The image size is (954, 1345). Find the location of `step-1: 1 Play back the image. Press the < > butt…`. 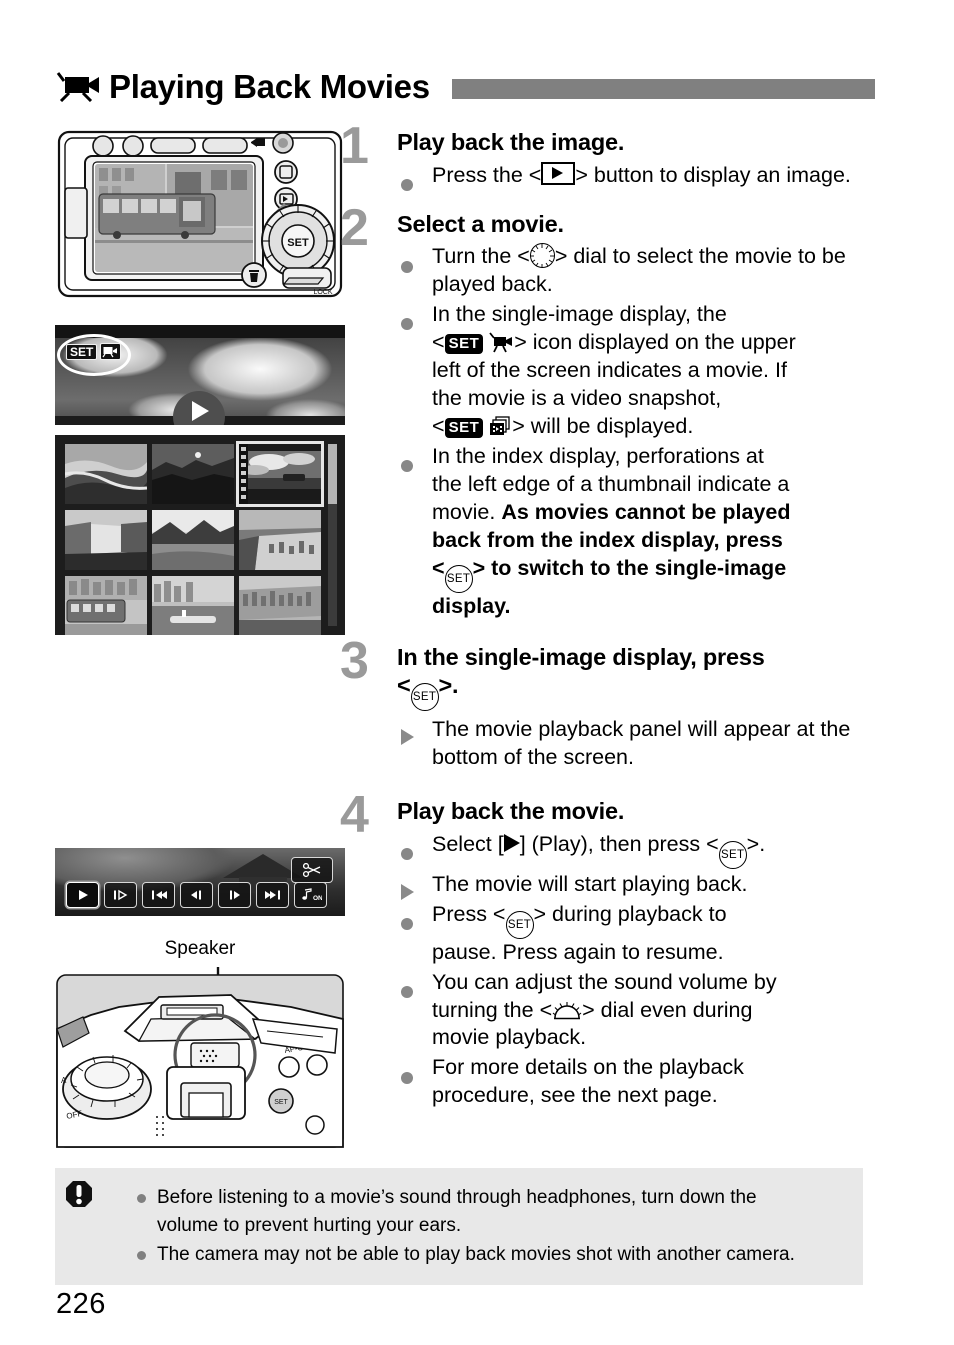

step-1: 1 Play back the image. Press the < > butt… is located at coordinates (610, 155).